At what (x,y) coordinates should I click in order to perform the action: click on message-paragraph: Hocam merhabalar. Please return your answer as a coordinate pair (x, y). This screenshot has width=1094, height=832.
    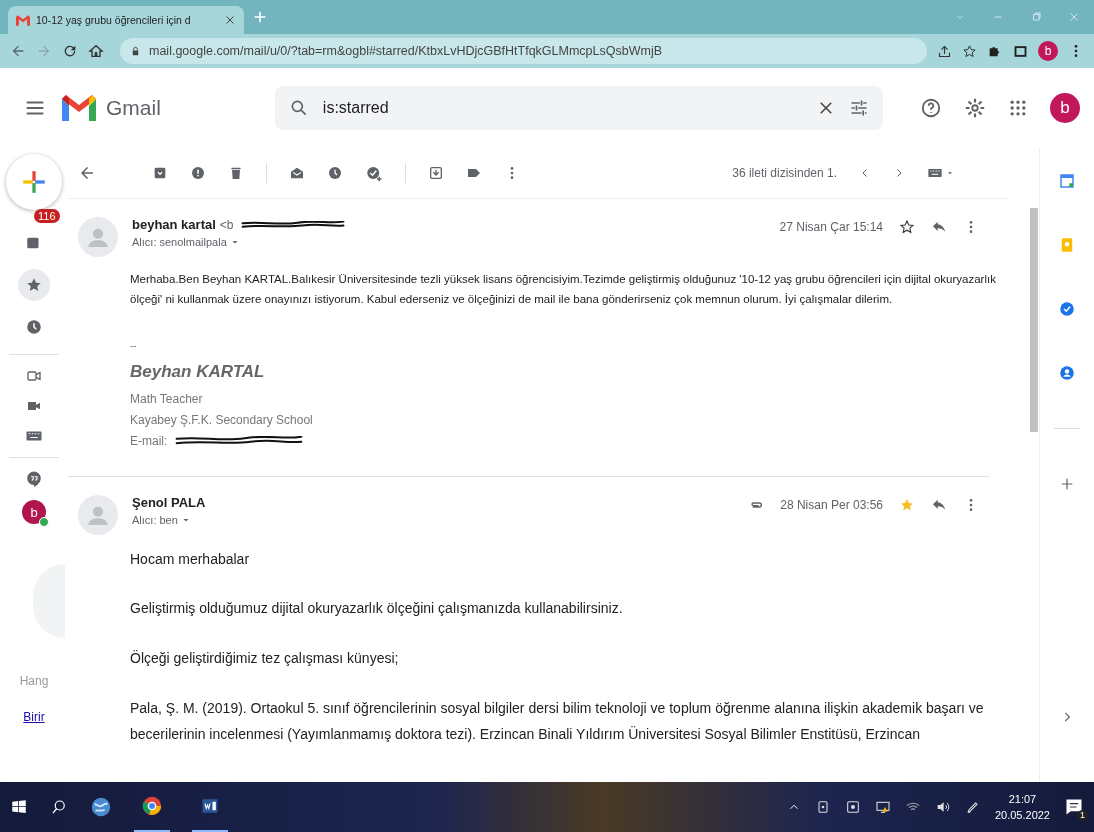
    Looking at the image, I should click on (190, 559).